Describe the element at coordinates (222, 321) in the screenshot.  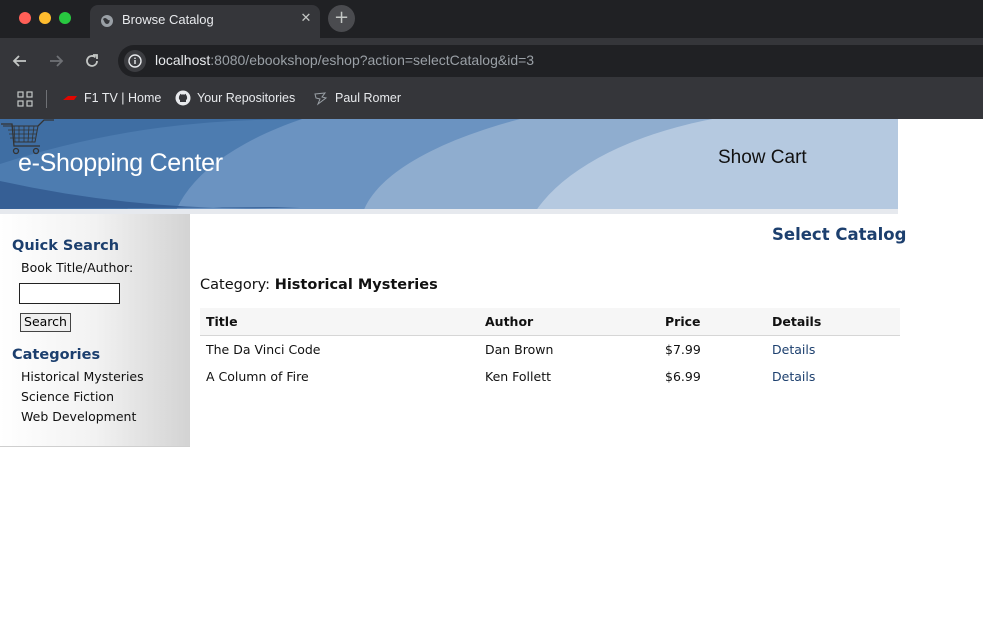
I see `column-header-title: Title` at that location.